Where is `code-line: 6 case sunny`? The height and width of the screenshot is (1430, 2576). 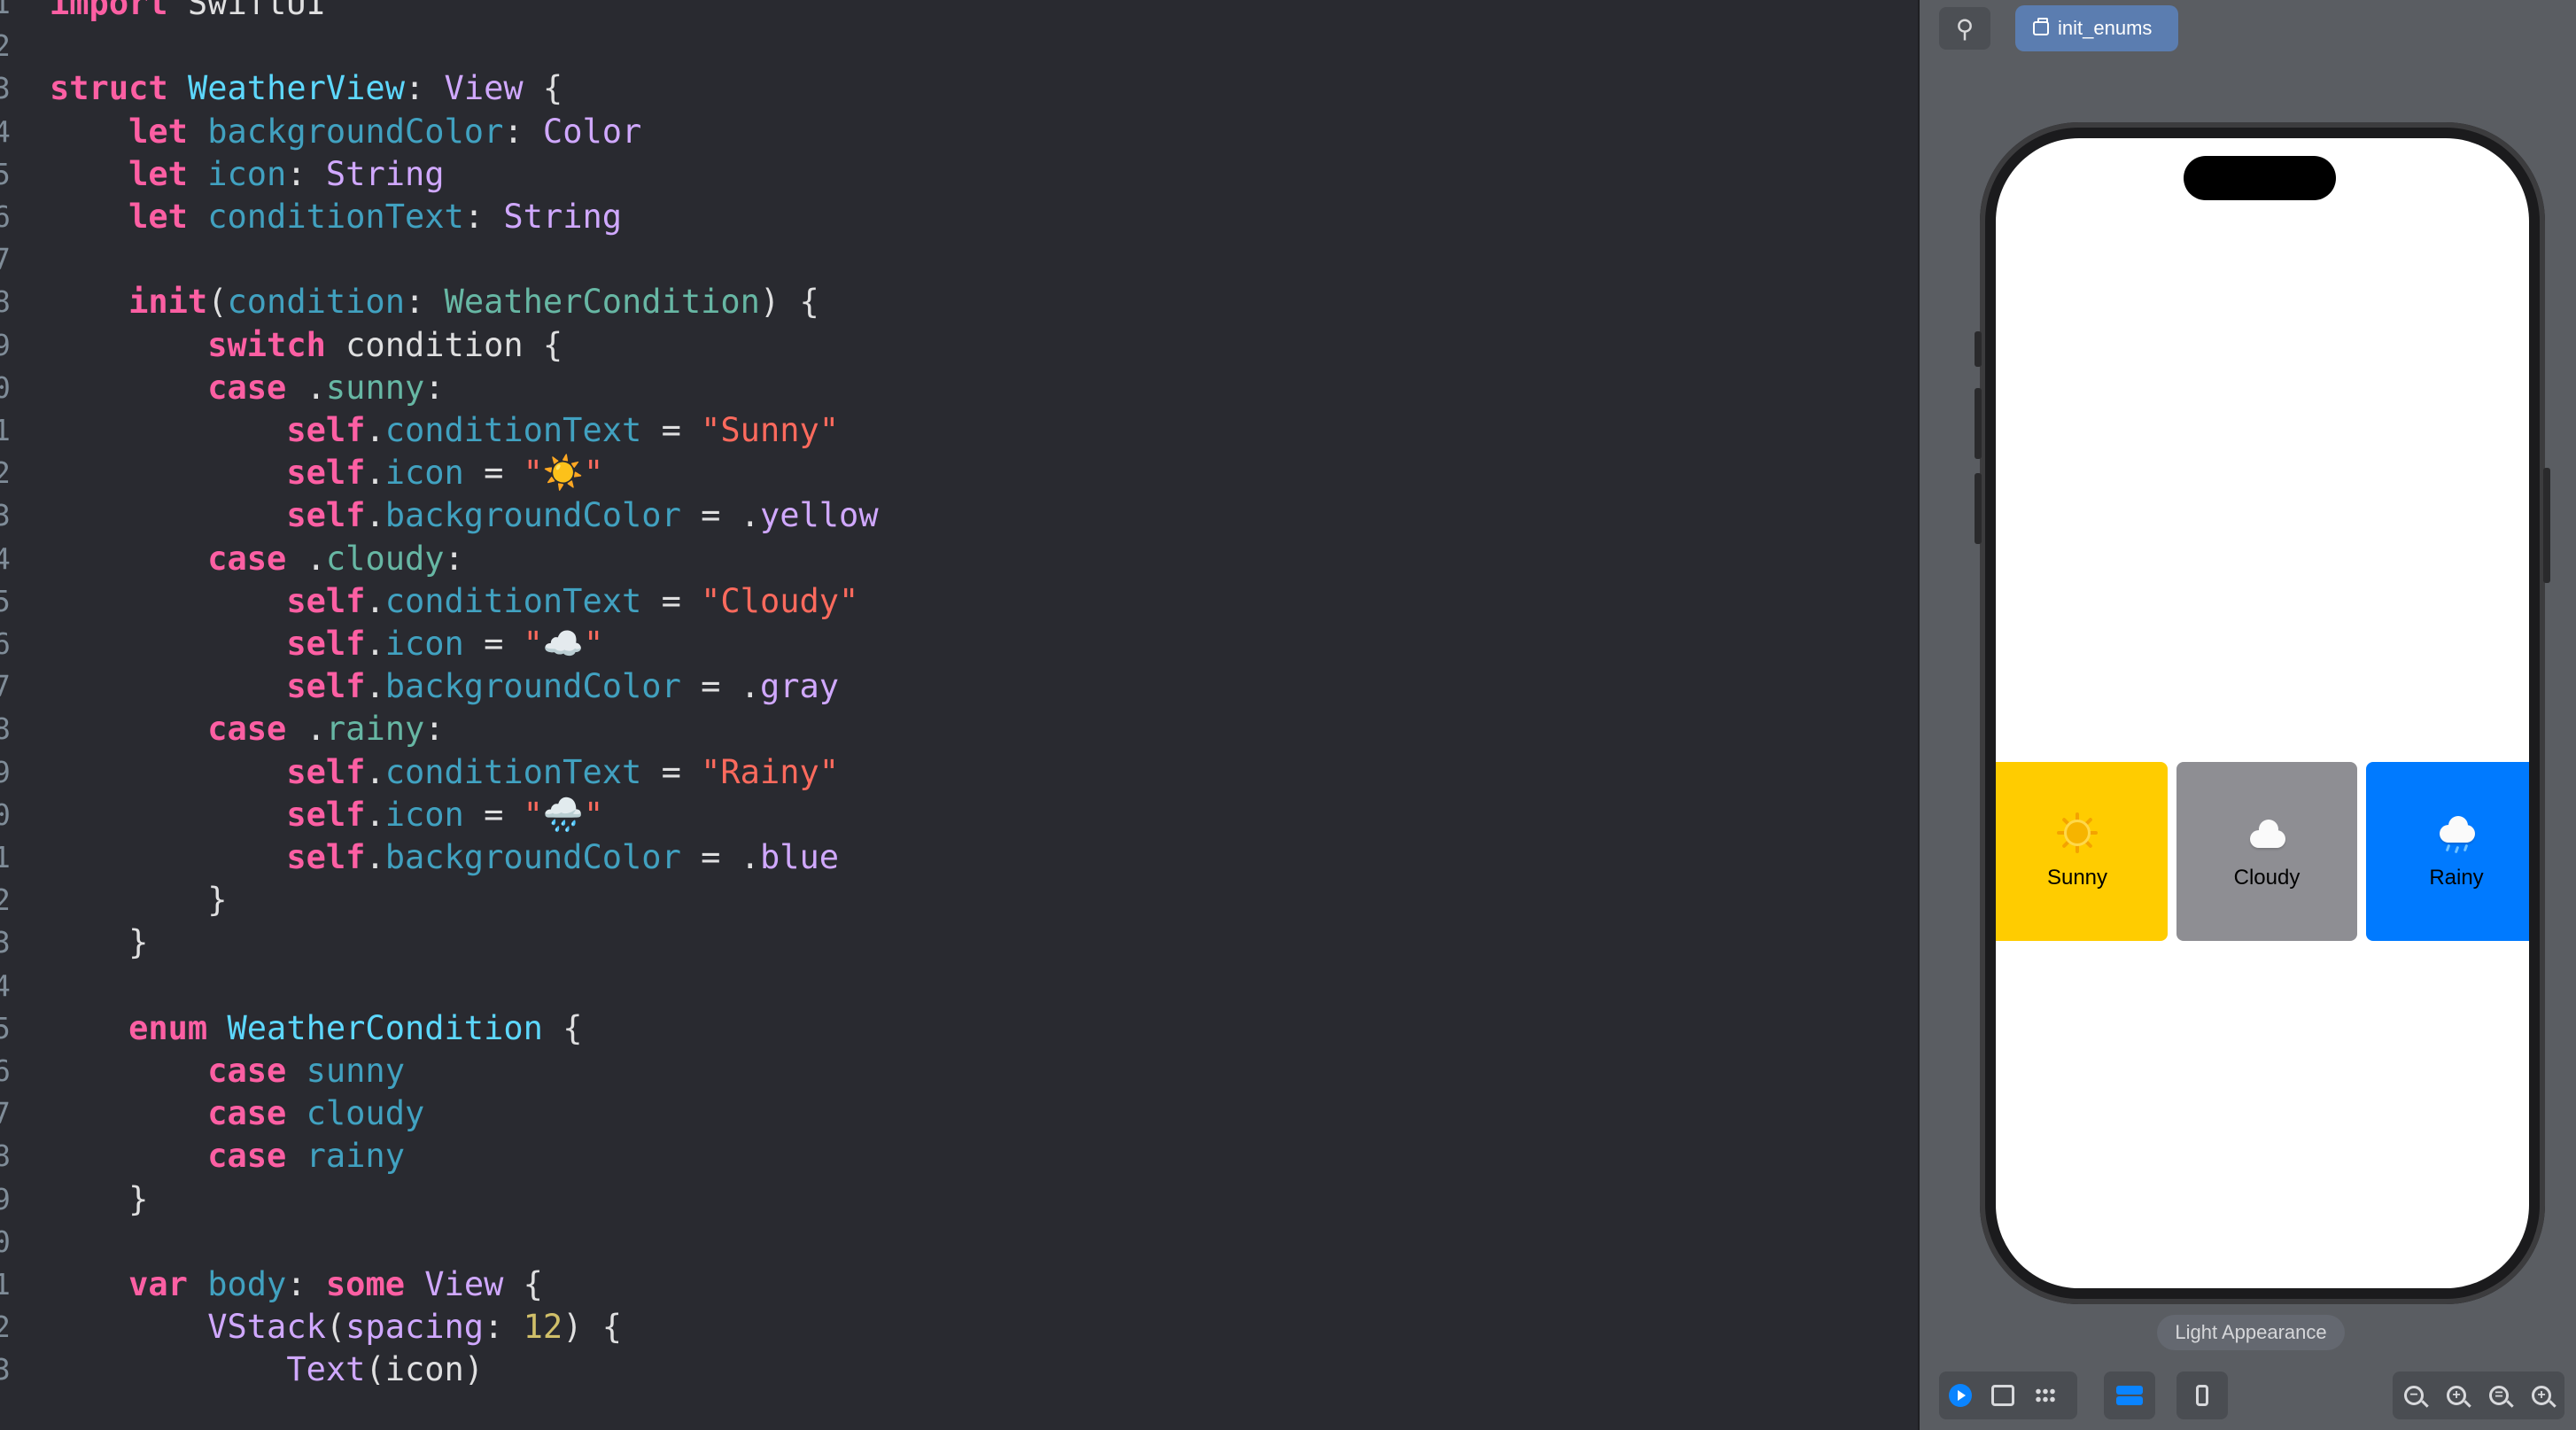
code-line: 6 case sunny is located at coordinates (959, 1071).